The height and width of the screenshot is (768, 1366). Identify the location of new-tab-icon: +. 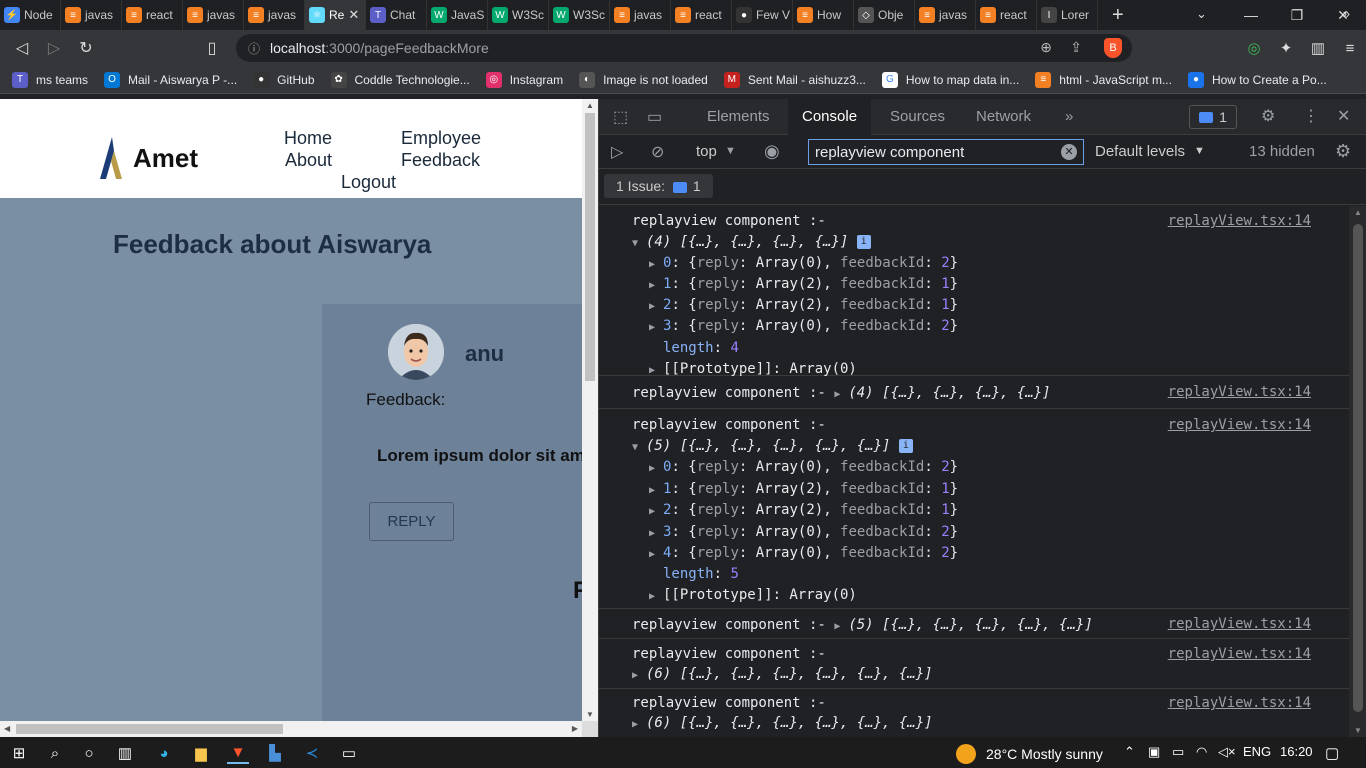
(1118, 15).